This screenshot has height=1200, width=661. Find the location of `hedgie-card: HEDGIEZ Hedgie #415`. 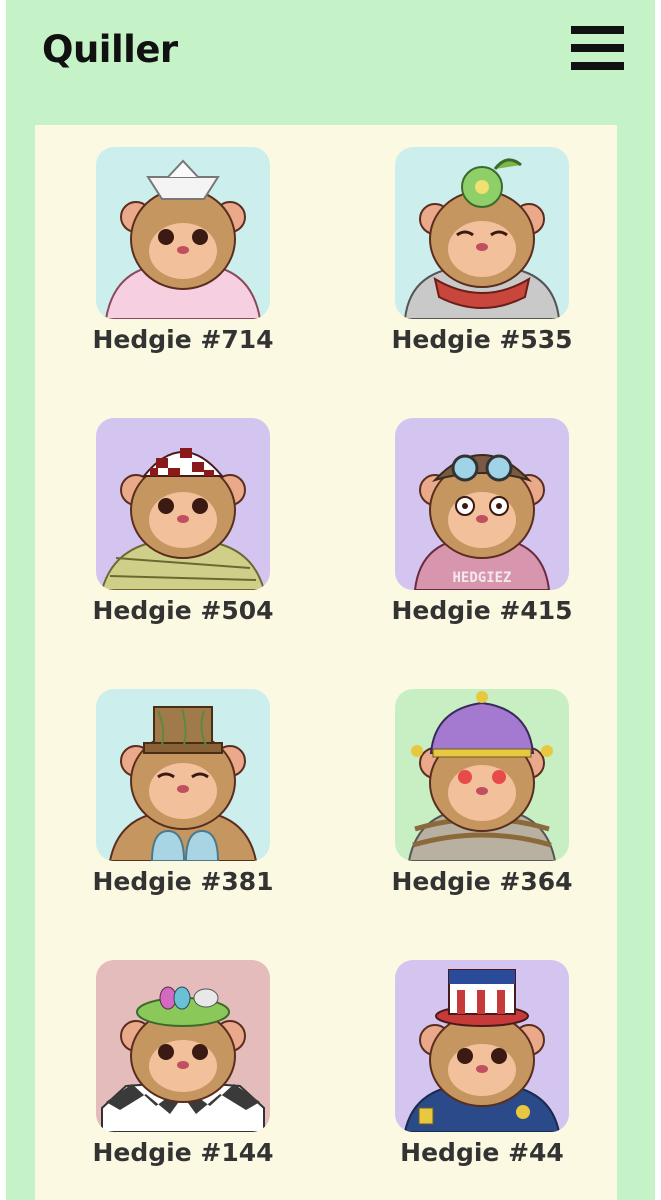

hedgie-card: HEDGIEZ Hedgie #415 is located at coordinates (480, 533).